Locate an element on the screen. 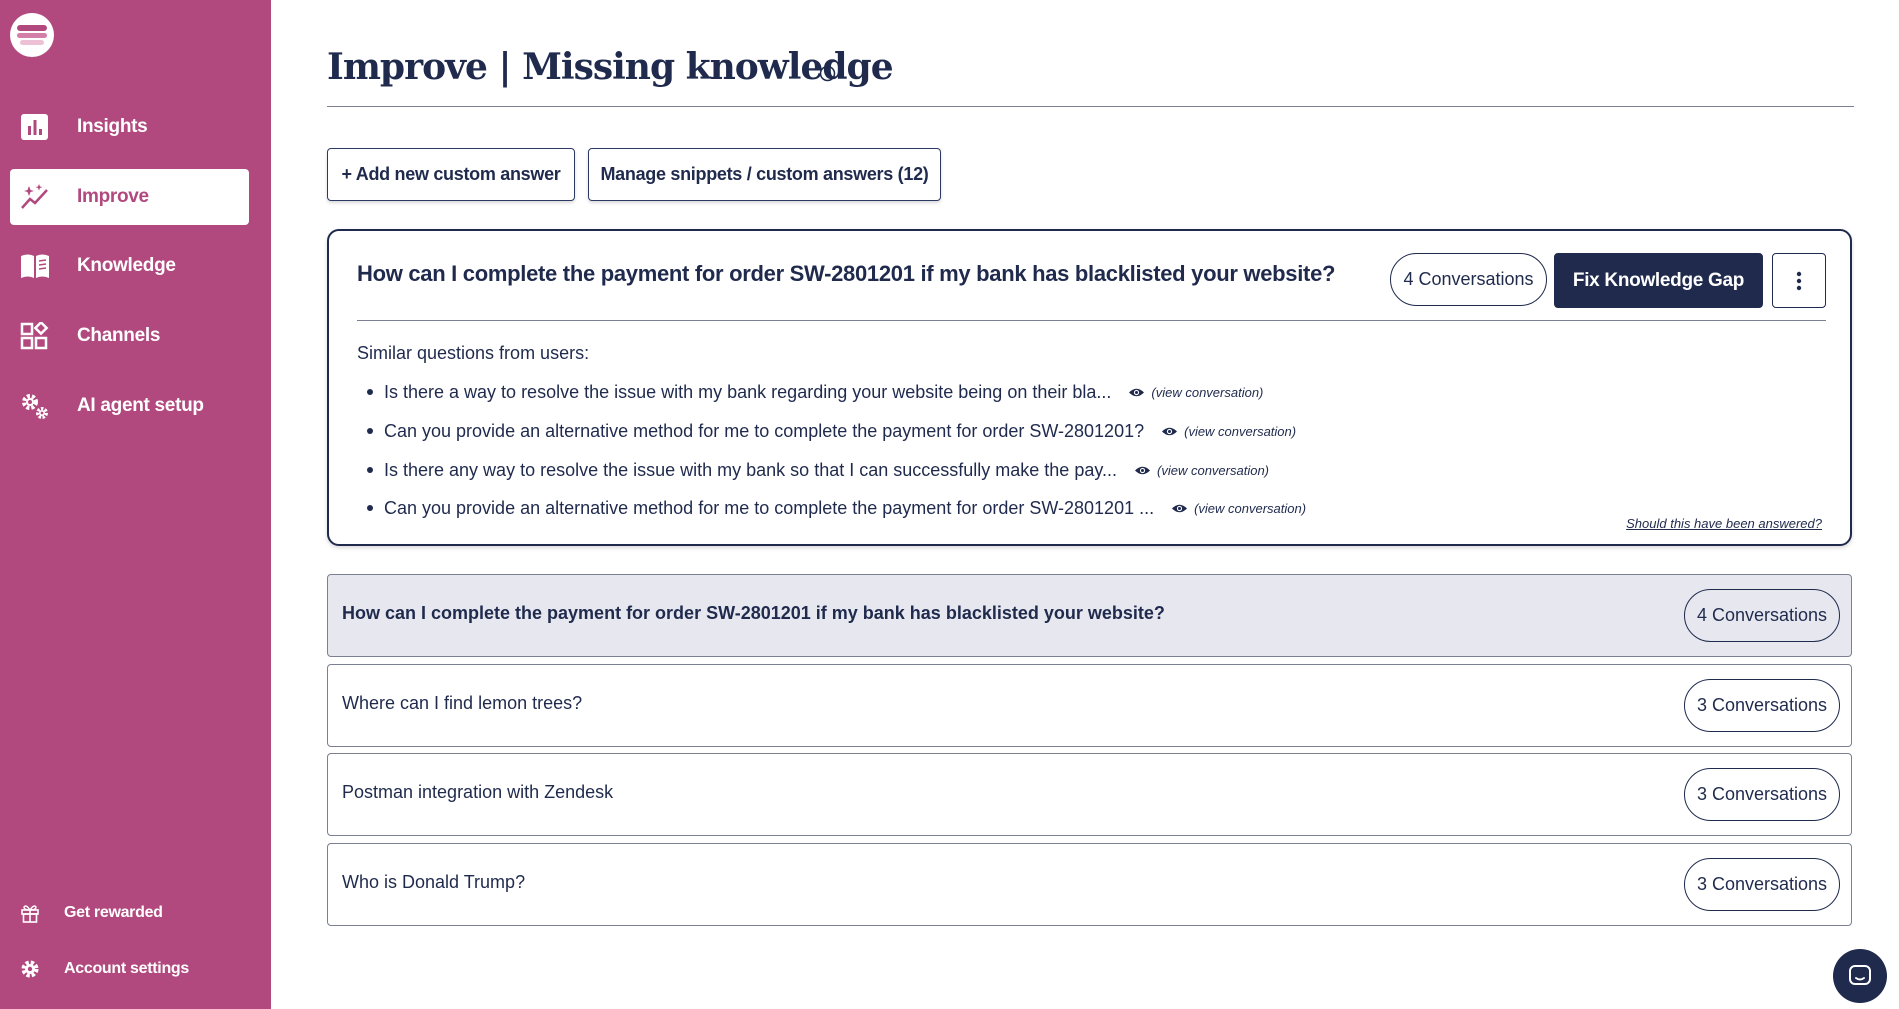 Image resolution: width=1899 pixels, height=1009 pixels. bottom-item-label: Account settings is located at coordinates (126, 968).